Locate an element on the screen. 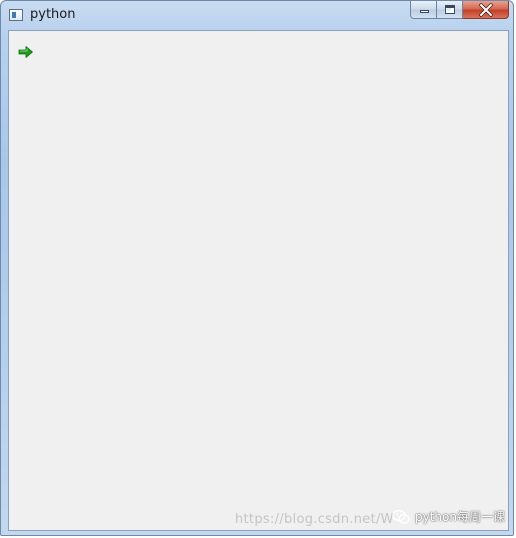 The width and height of the screenshot is (516, 538). watermark-url: https://blog.csdn.net/W is located at coordinates (314, 519).